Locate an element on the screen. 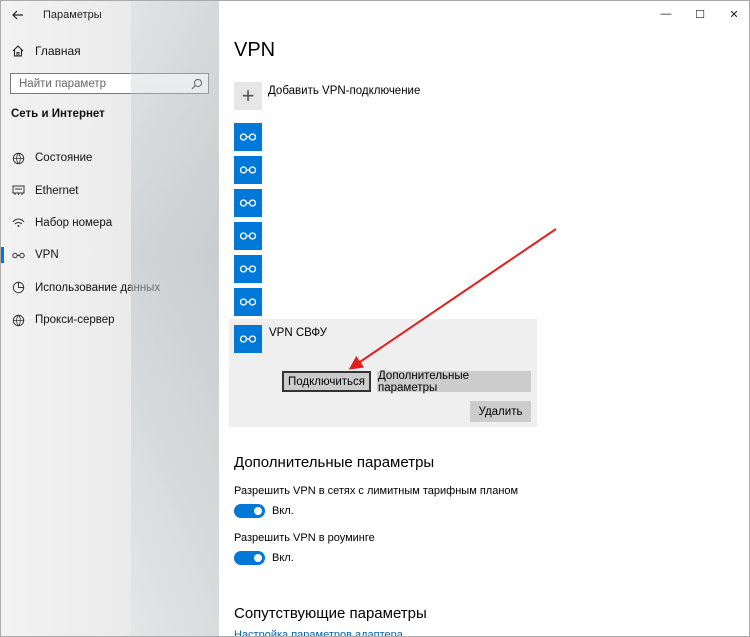  home-label: Главная is located at coordinates (58, 51).